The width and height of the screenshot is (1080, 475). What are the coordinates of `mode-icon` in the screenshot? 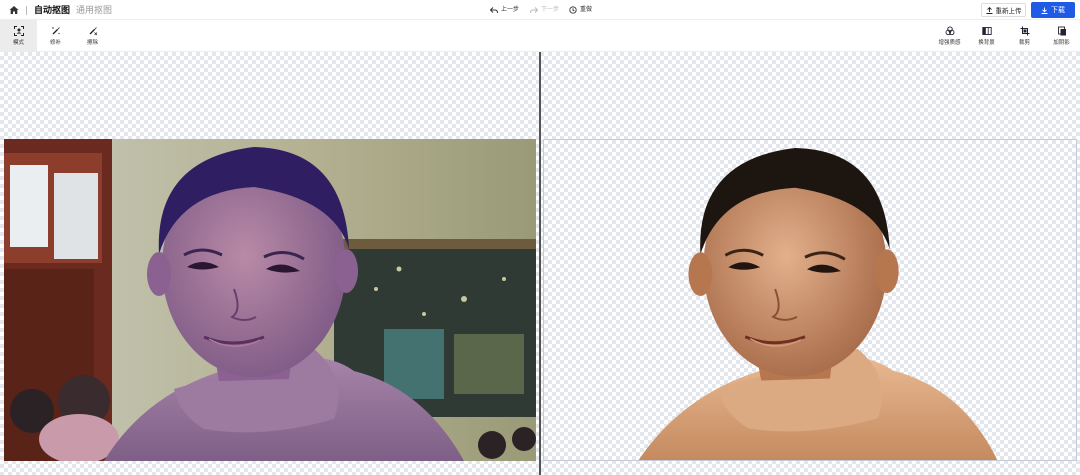 It's located at (18, 31).